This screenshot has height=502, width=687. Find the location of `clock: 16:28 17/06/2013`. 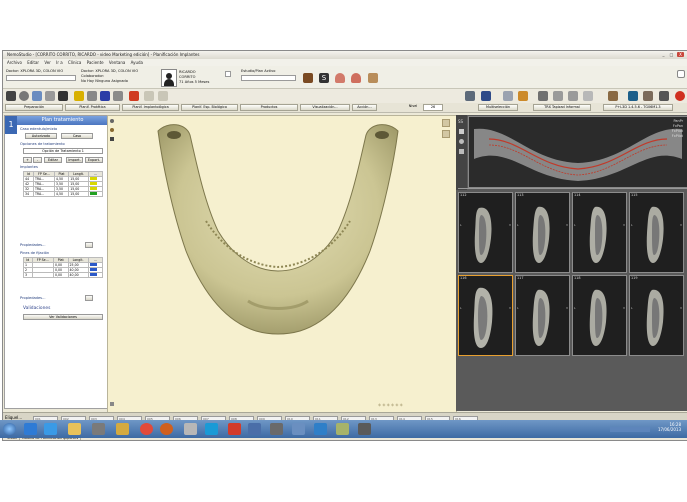

clock: 16:28 17/06/2013 is located at coordinates (669, 427).